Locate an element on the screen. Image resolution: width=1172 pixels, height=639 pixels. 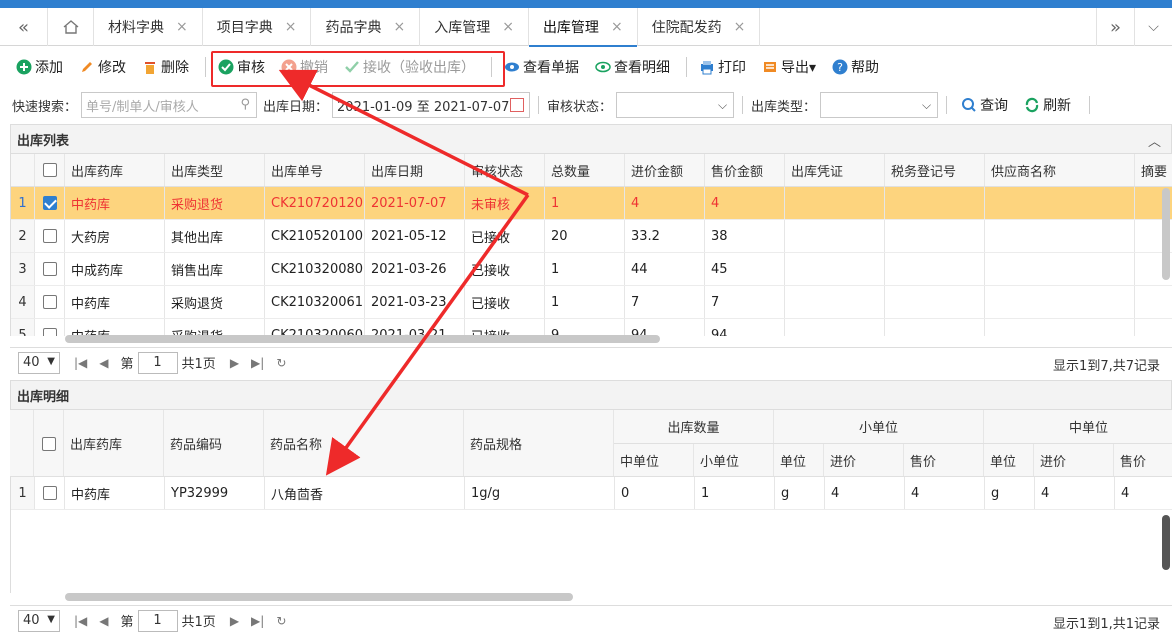
column-header: 药品编码 is located at coordinates (214, 443).